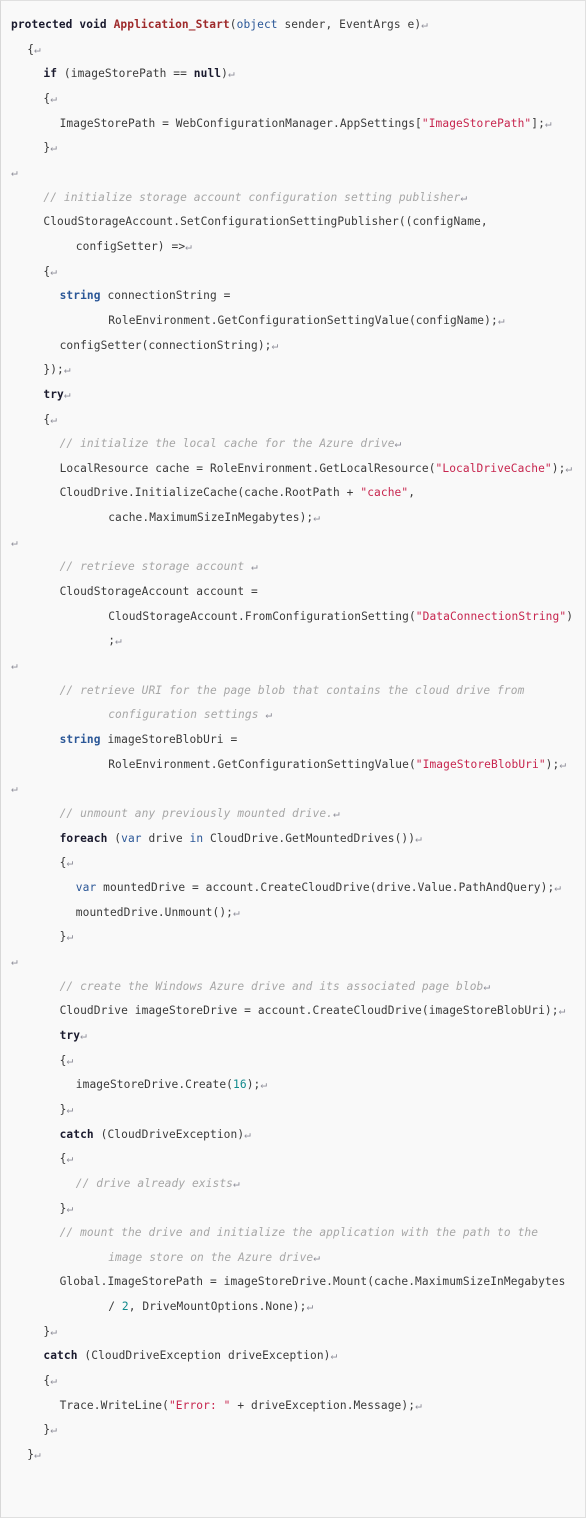  What do you see at coordinates (31, 1455) in the screenshot?
I see `code-token-plain: }` at bounding box center [31, 1455].